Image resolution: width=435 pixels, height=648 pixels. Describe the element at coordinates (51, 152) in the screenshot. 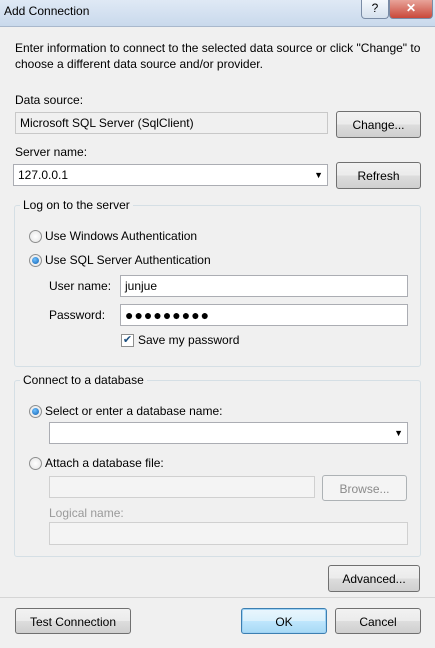

I see `server-name-label: Server name:` at that location.